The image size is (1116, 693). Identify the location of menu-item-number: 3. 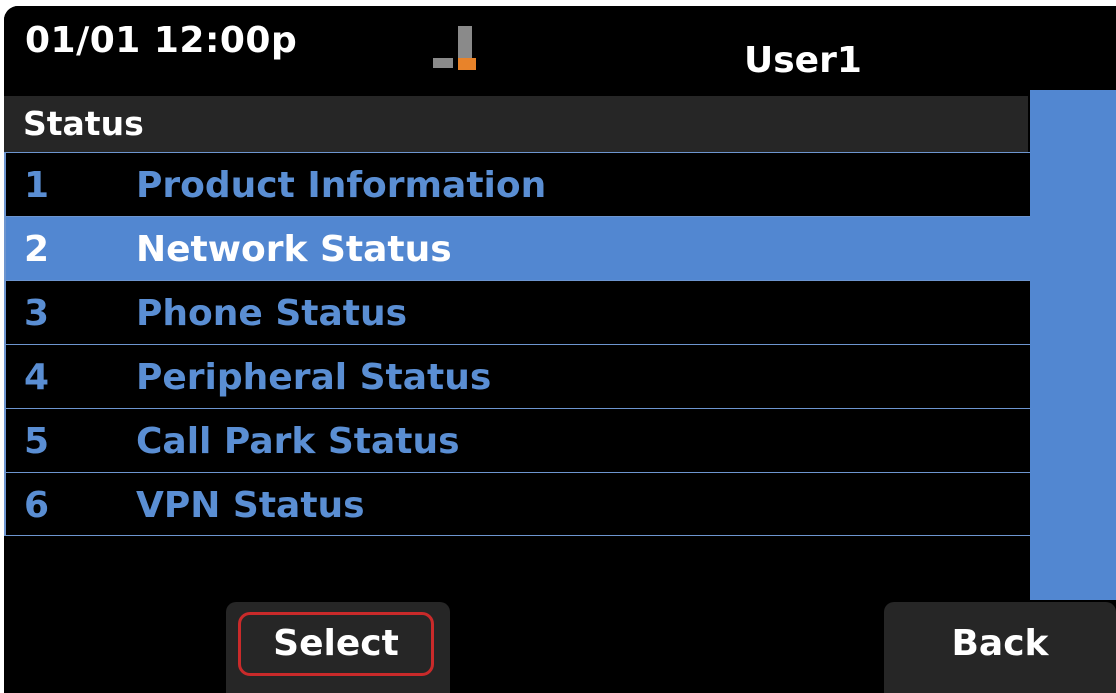
(37, 313).